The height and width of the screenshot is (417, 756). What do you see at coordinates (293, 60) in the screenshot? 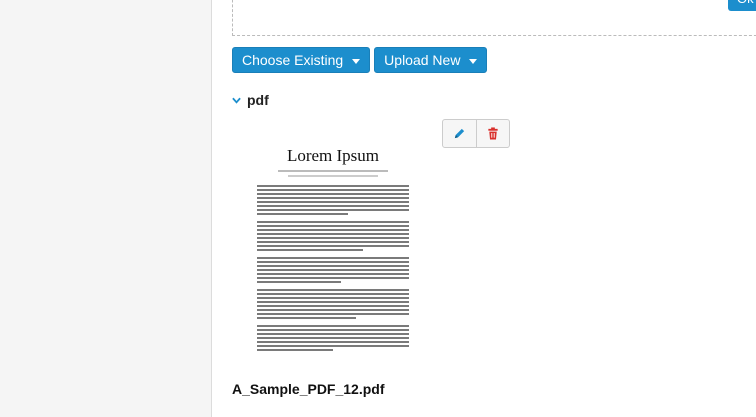
I see `choose-existing-label: Choose Existing` at bounding box center [293, 60].